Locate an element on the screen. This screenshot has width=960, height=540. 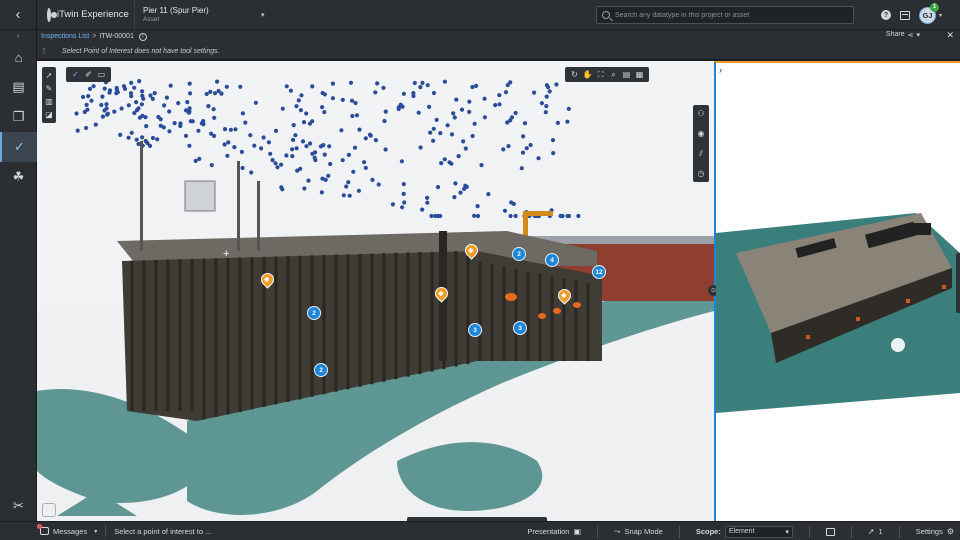
footprints-icon: ☘ is located at coordinates (18, 176).